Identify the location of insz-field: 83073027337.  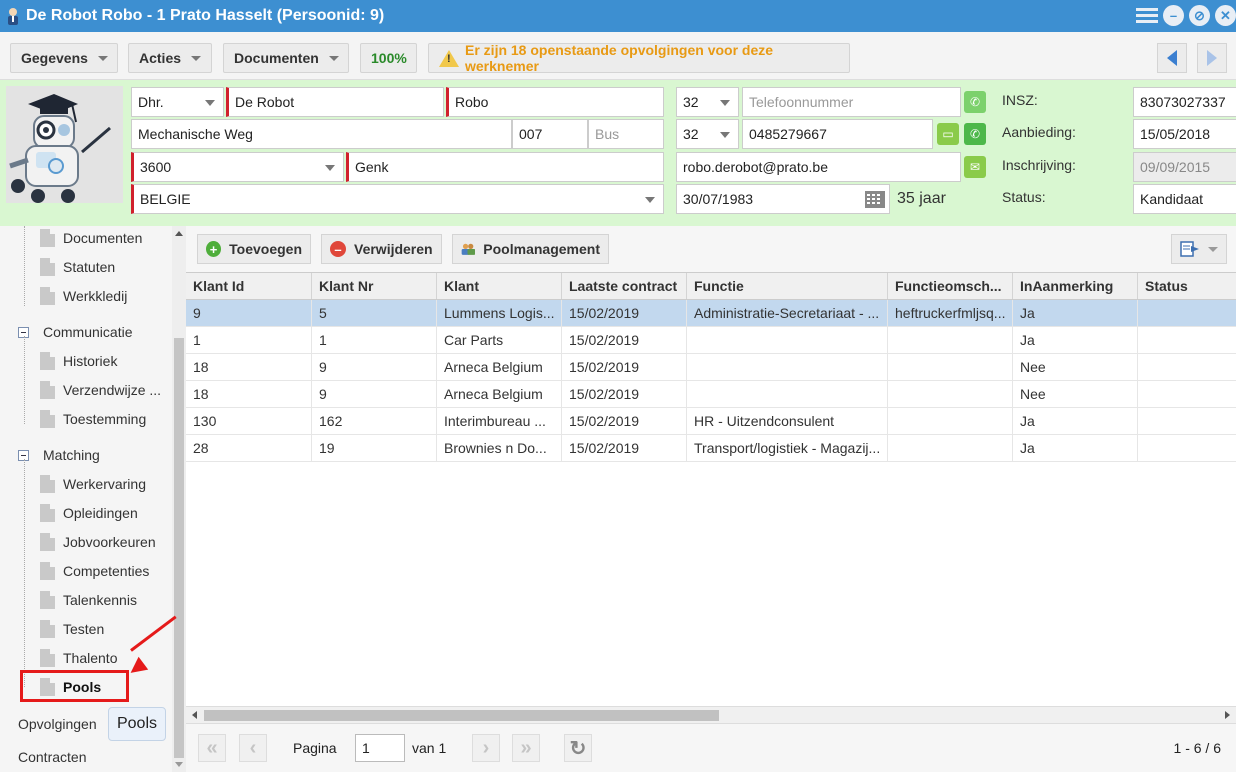
(1184, 102).